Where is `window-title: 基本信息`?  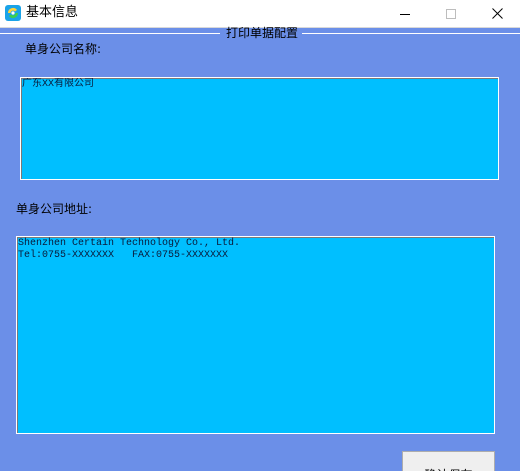
window-title: 基本信息 is located at coordinates (52, 12).